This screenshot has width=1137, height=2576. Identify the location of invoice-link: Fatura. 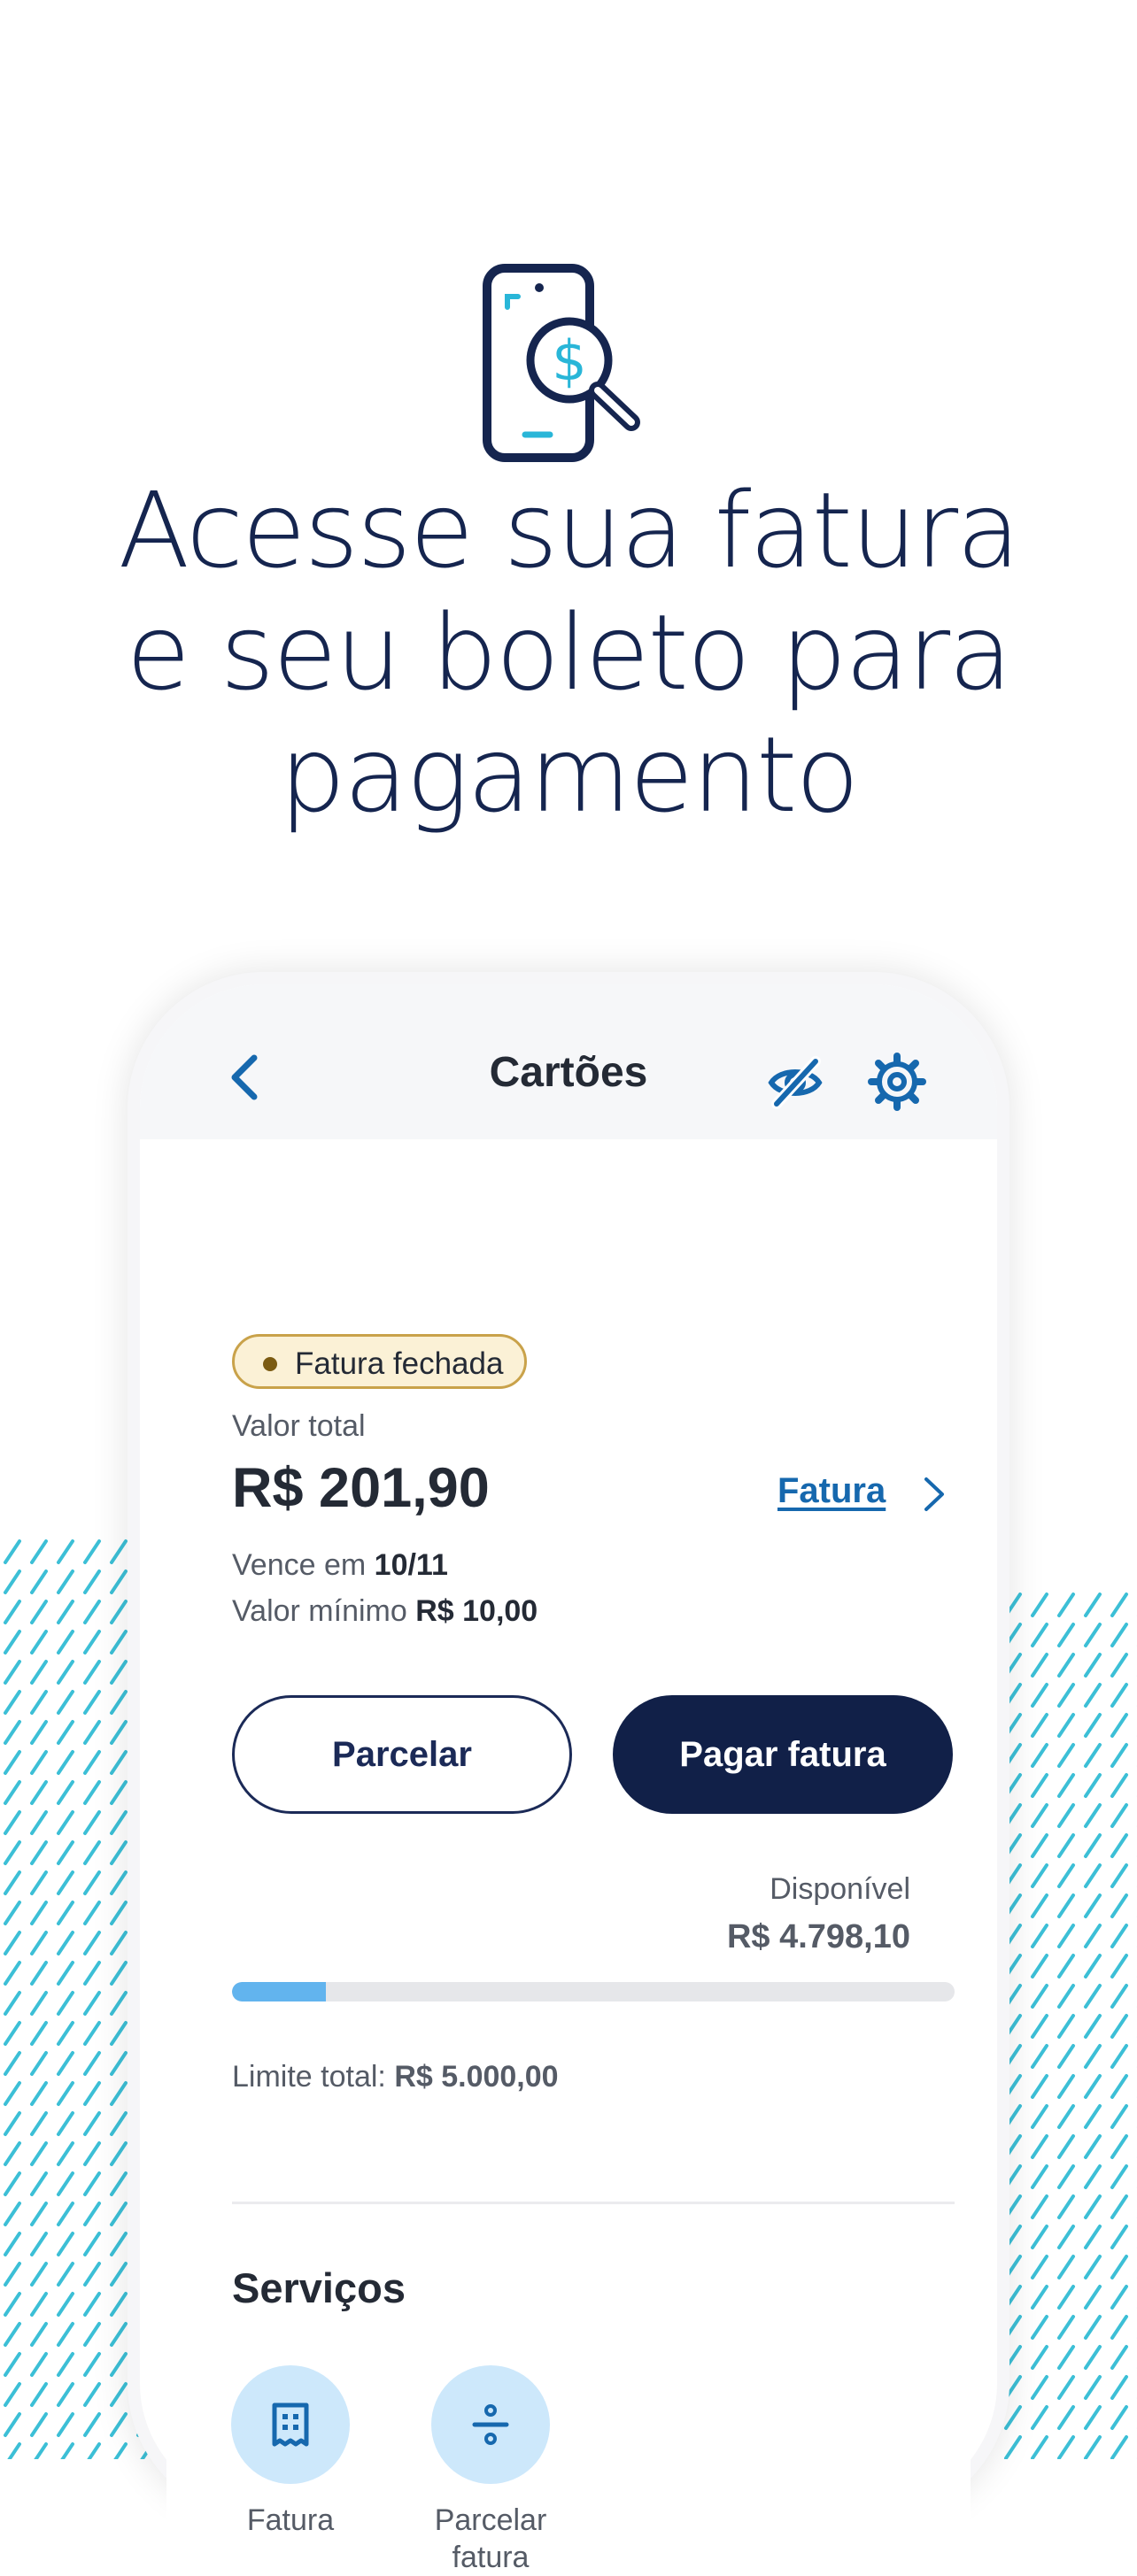
(831, 1491).